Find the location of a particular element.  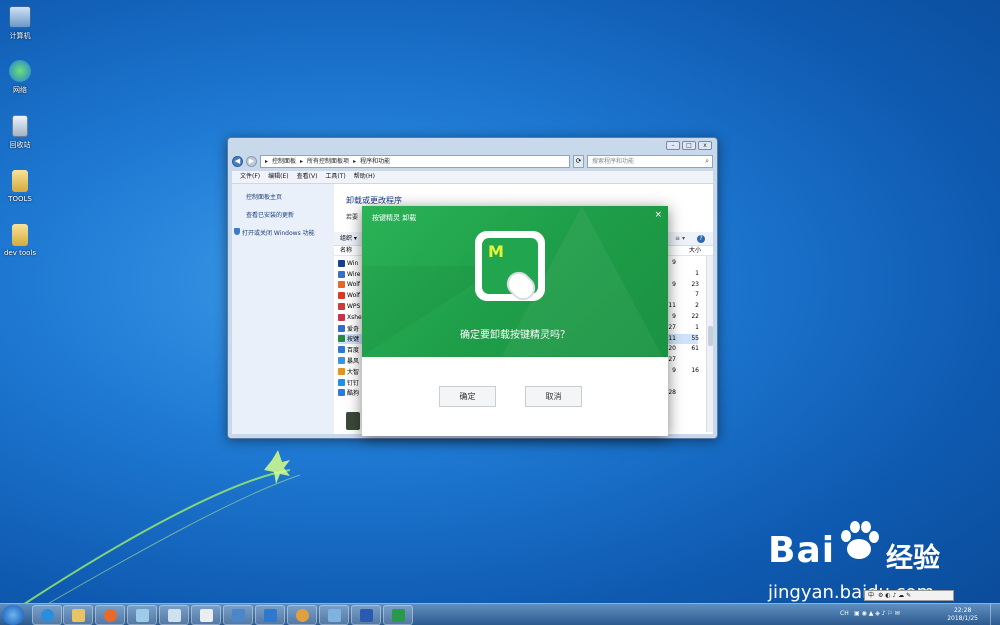

program-row: 大智 is located at coordinates (350, 371).